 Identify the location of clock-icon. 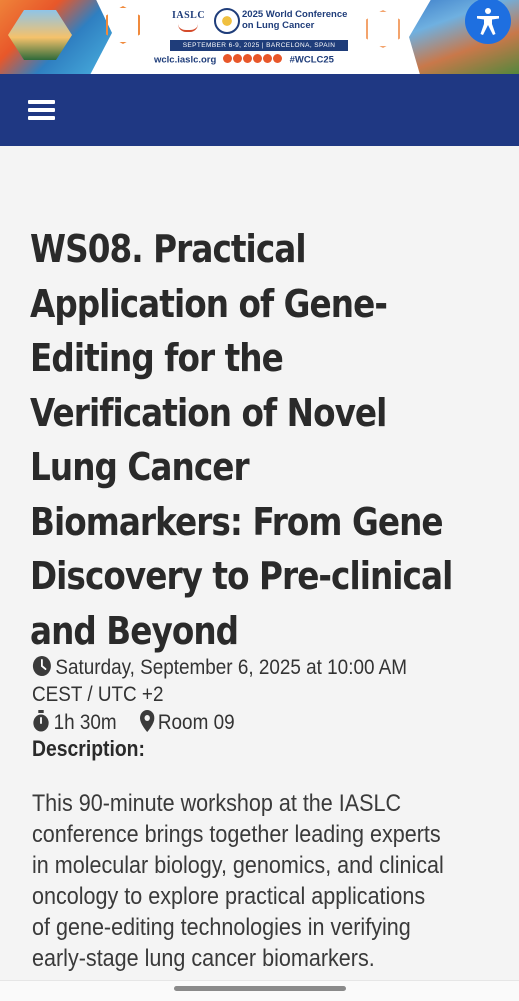
(42, 669).